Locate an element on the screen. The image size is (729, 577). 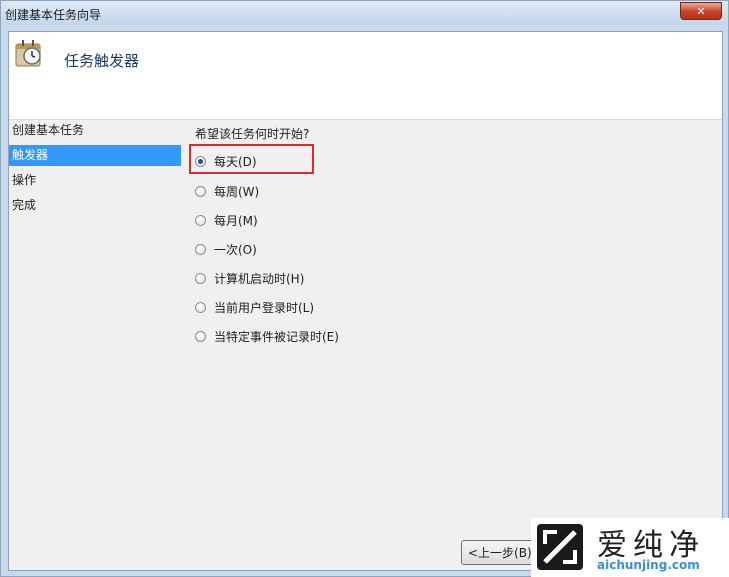
close-button: ✕ is located at coordinates (701, 11).